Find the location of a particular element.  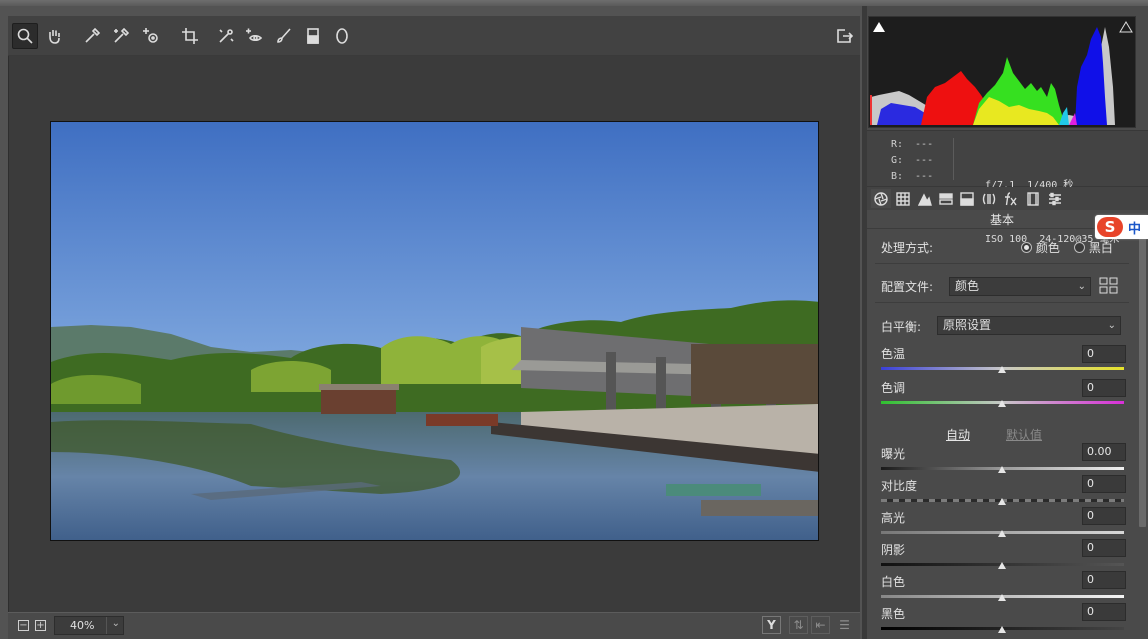

panel-scrollbar is located at coordinates (1142, 425).